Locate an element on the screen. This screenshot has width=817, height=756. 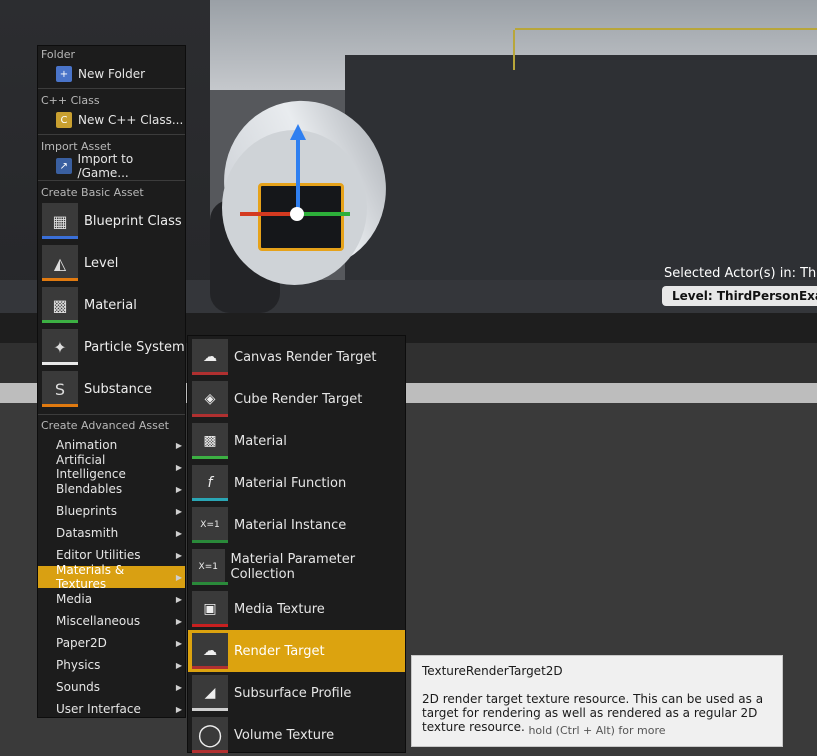
advanced-item-artificial-intelligence: Artificial Intelligence ▶ is located at coordinates (111, 467).